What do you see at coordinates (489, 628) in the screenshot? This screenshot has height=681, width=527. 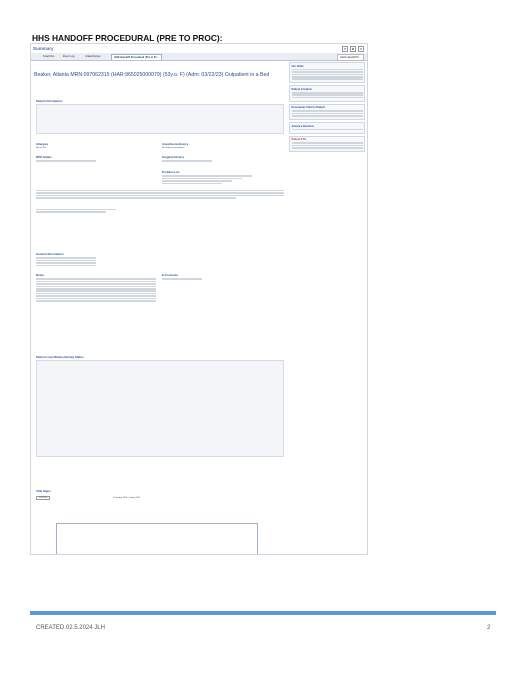 I see `page-number: 2` at bounding box center [489, 628].